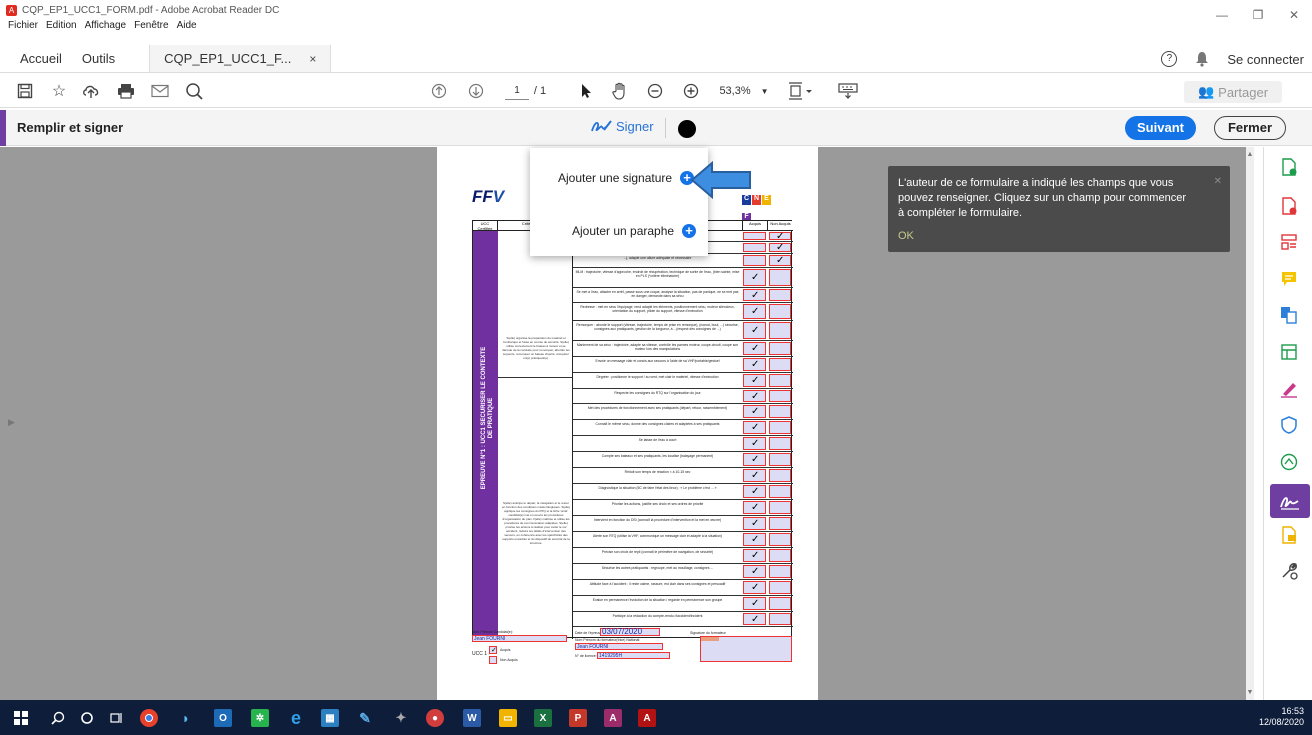 Image resolution: width=1312 pixels, height=735 pixels. Describe the element at coordinates (626, 178) in the screenshot. I see `add-signature-item: Ajouter une signature +` at that location.